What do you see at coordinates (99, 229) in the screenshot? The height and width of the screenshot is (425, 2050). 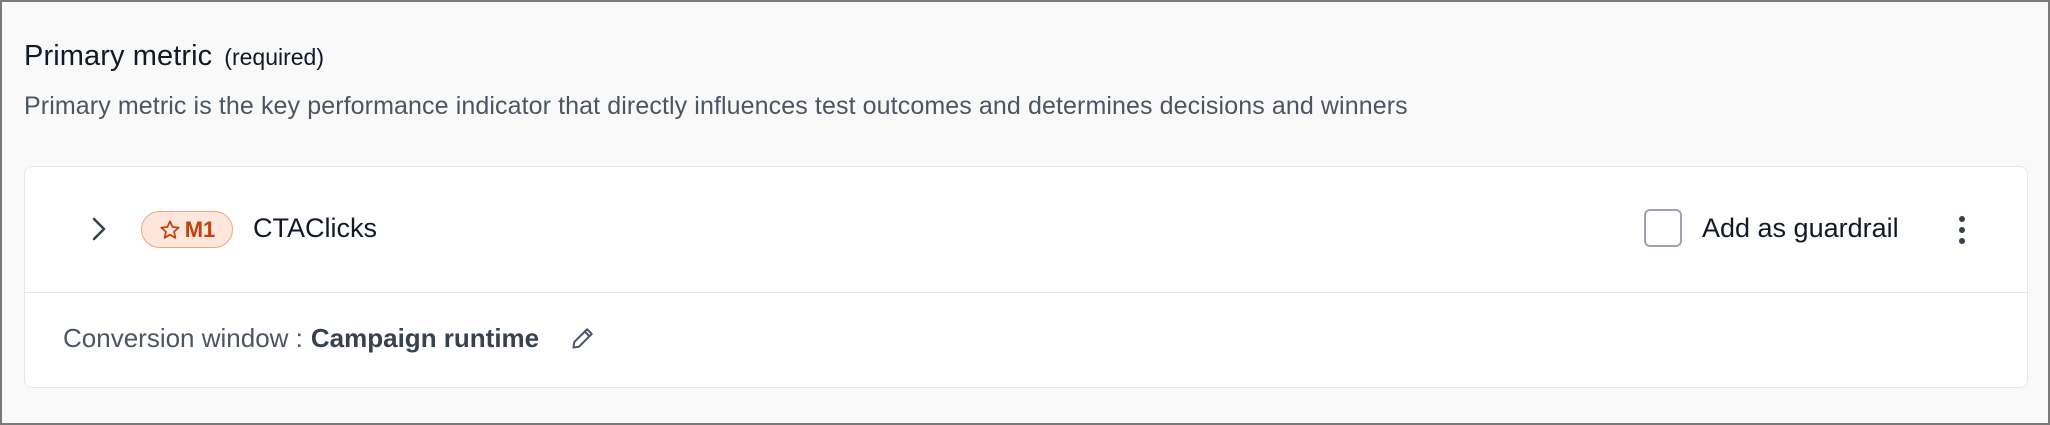 I see `expand-chevron-icon` at bounding box center [99, 229].